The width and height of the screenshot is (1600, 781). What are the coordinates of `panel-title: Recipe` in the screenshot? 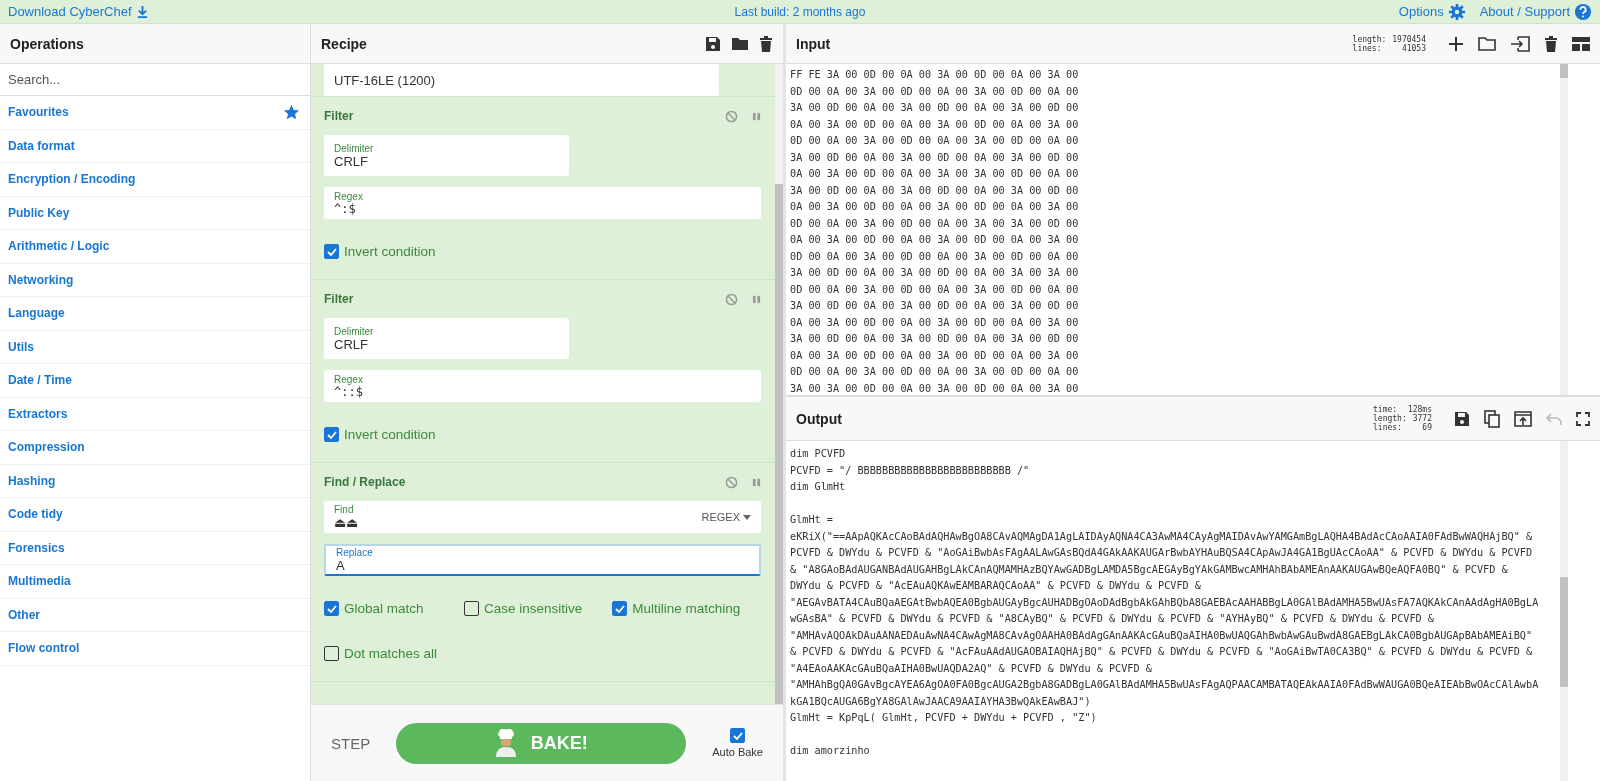 It's located at (344, 43).